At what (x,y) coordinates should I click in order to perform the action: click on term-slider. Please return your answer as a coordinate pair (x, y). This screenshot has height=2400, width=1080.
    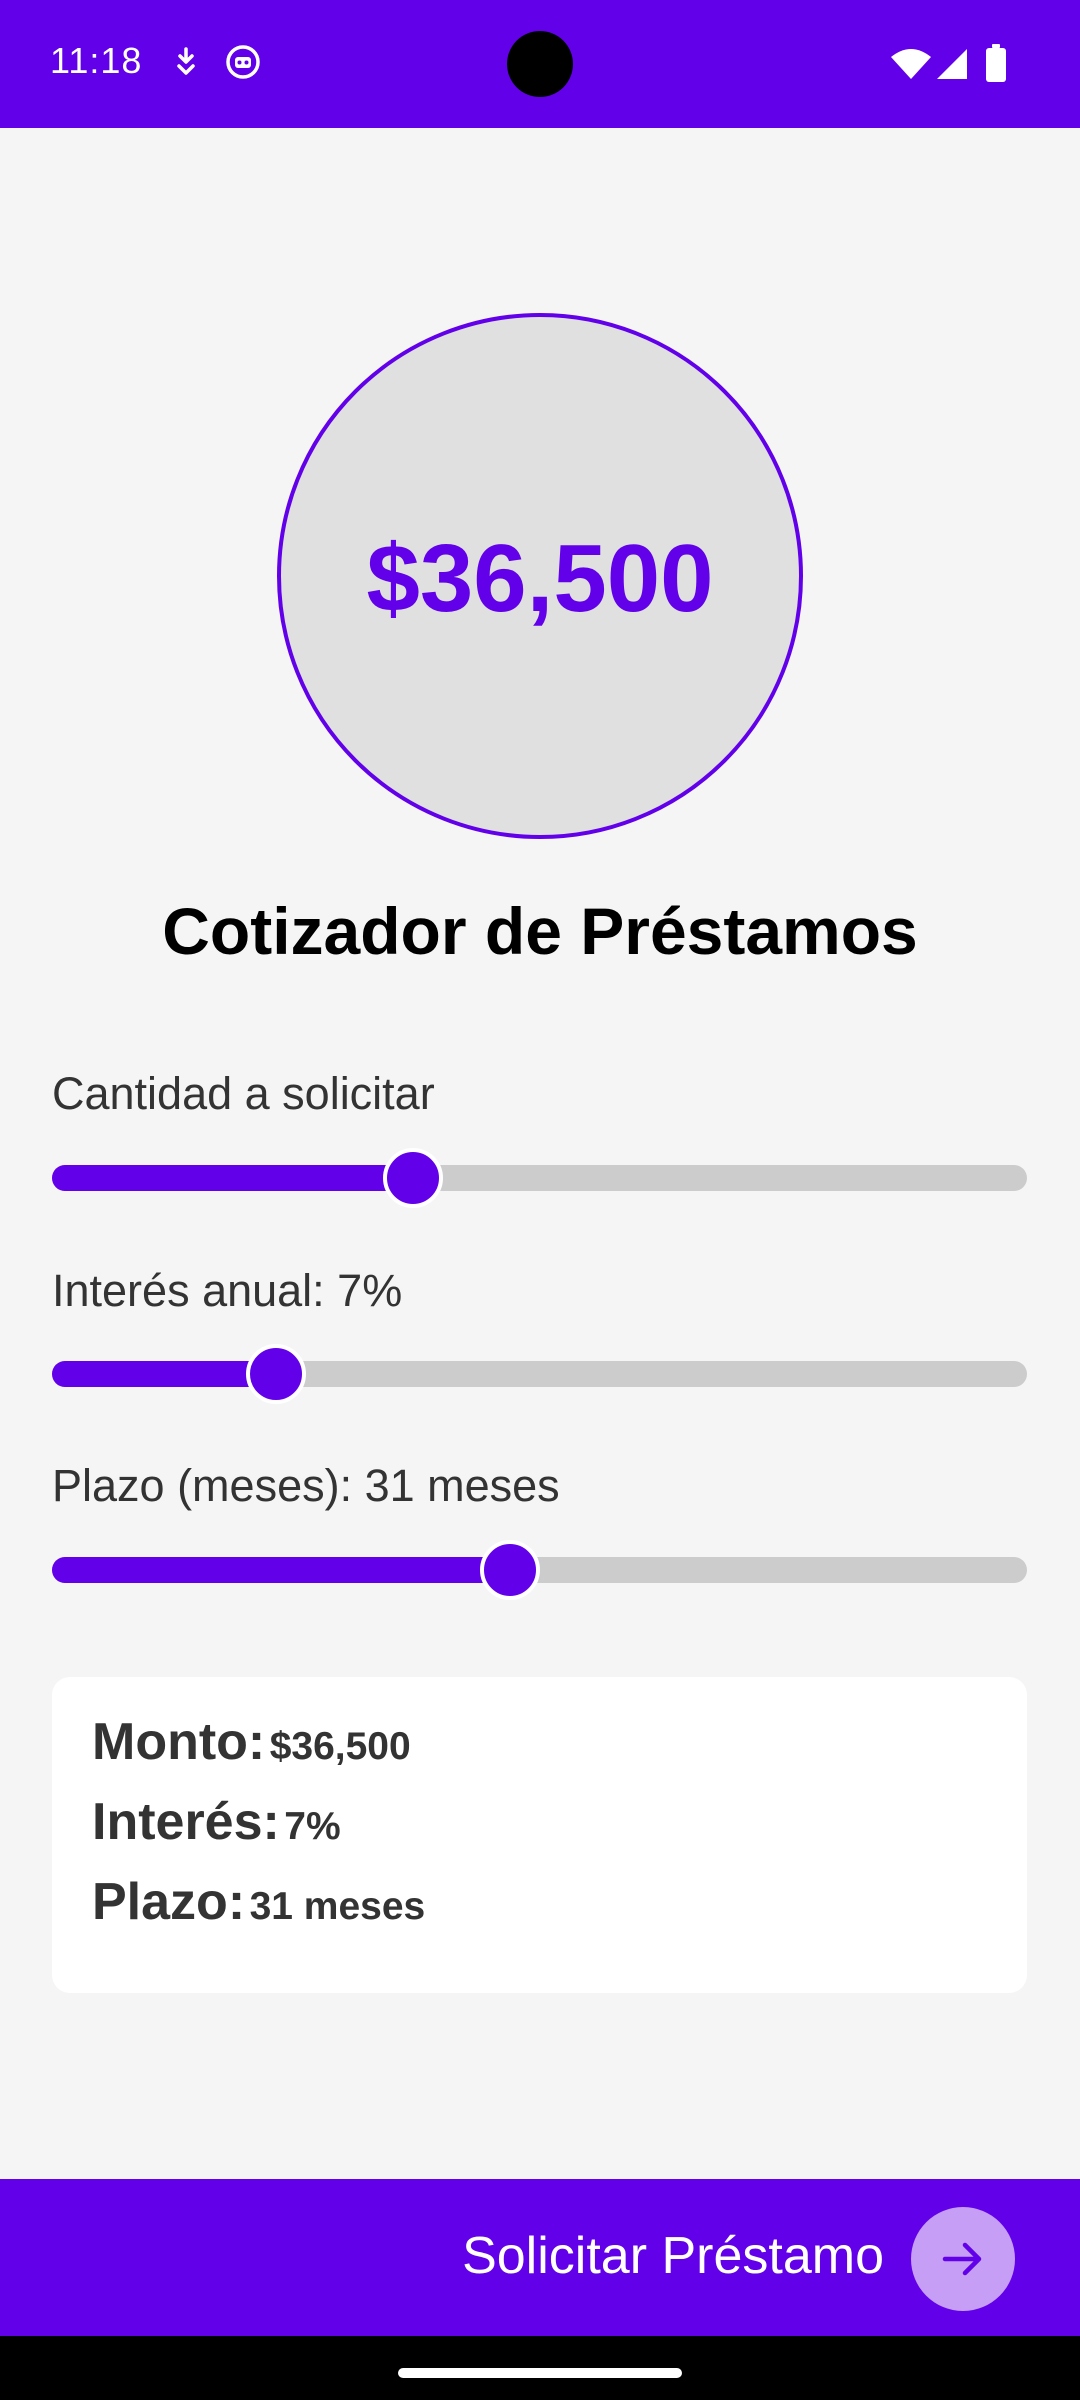
    Looking at the image, I should click on (539, 1570).